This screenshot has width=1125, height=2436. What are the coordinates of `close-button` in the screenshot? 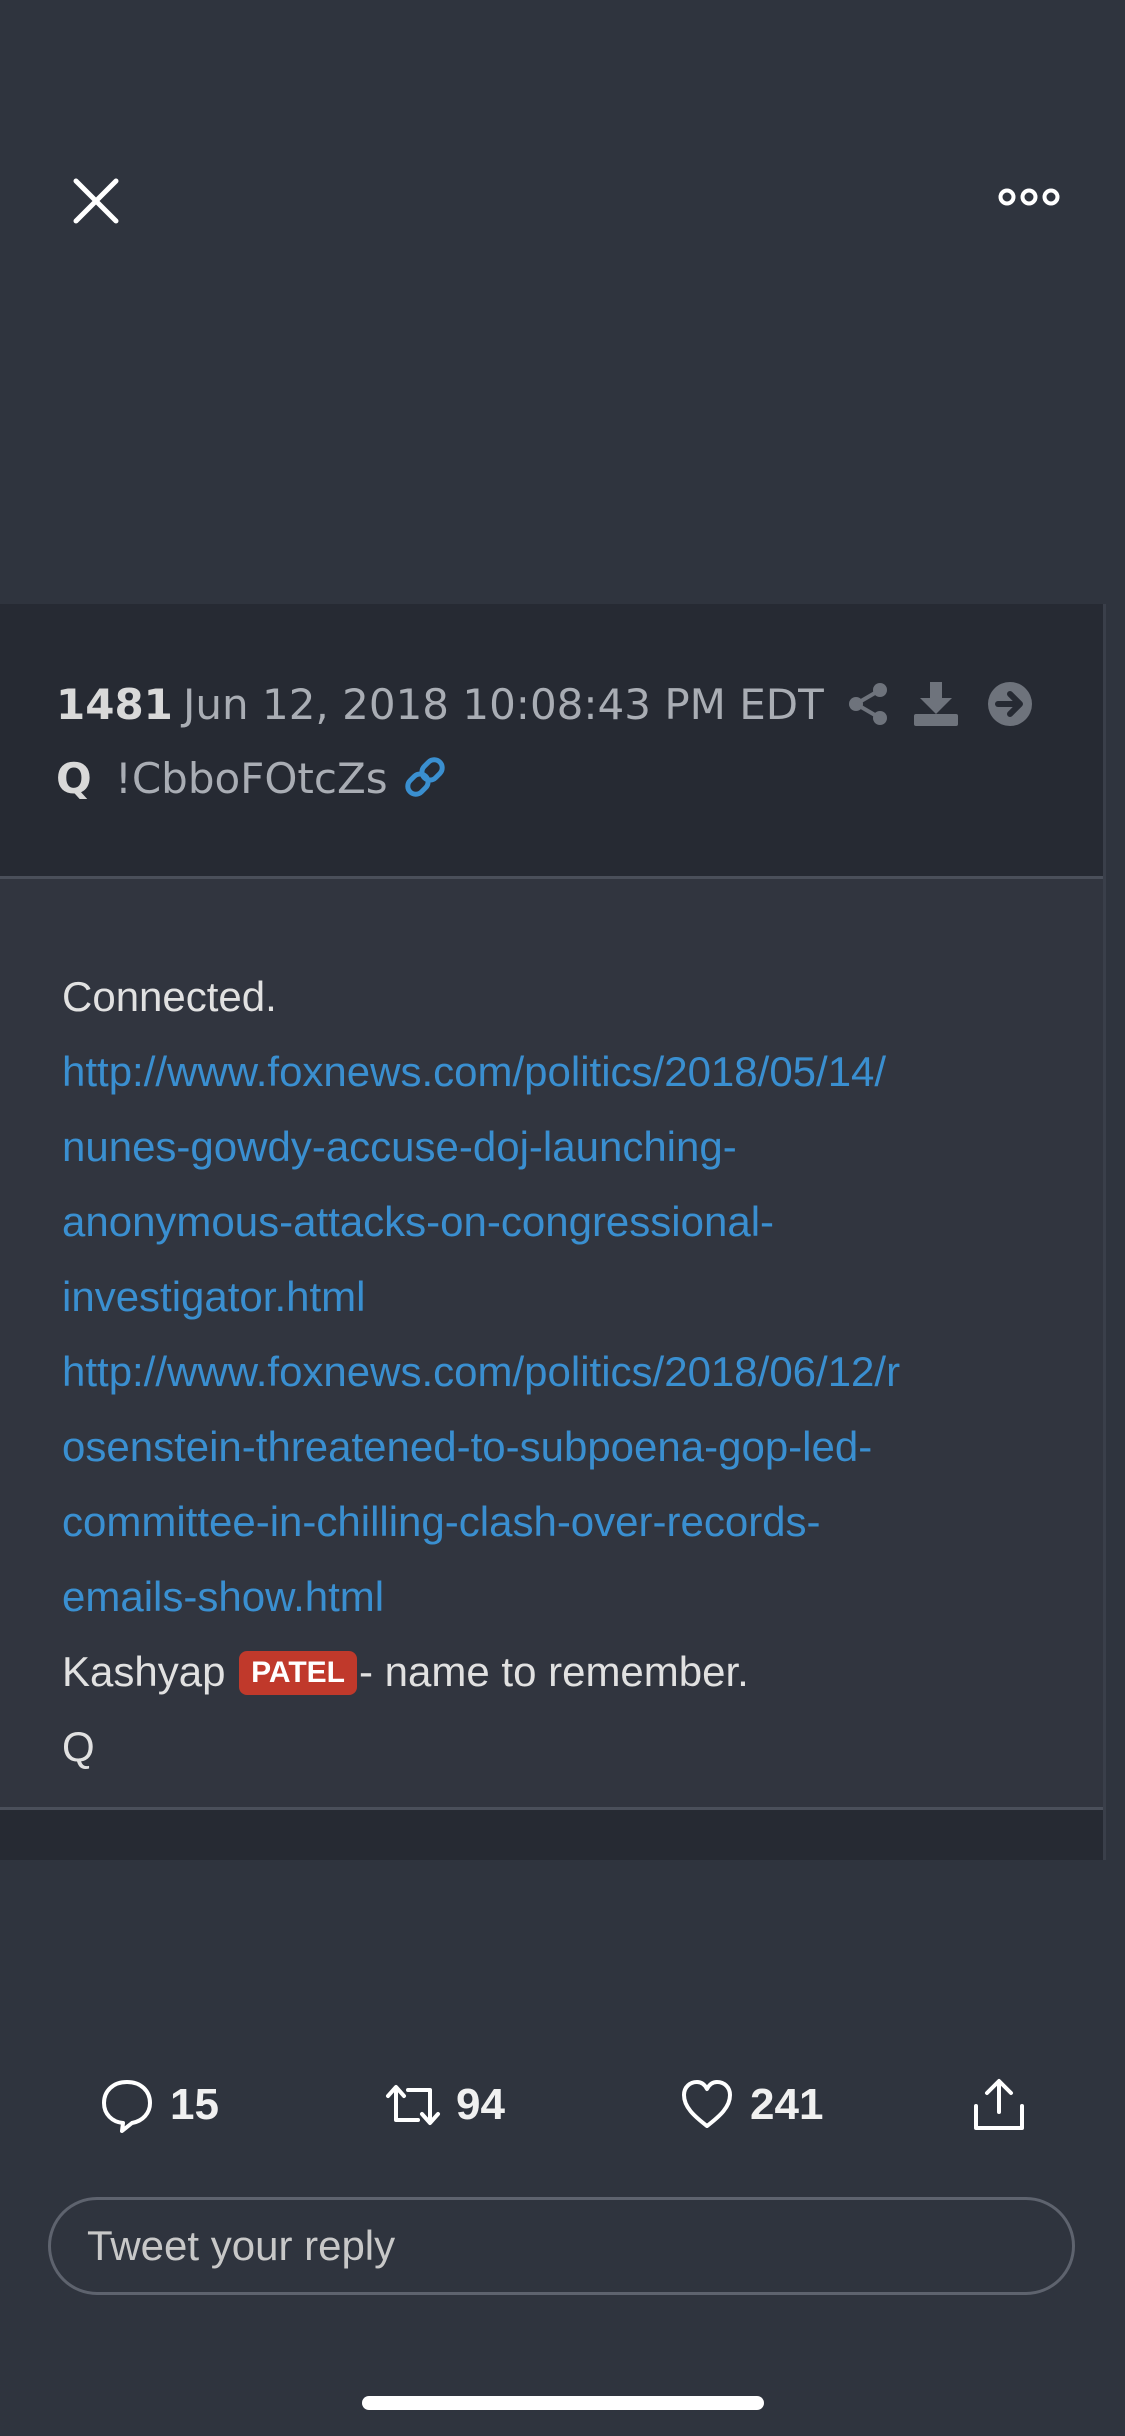 It's located at (96, 201).